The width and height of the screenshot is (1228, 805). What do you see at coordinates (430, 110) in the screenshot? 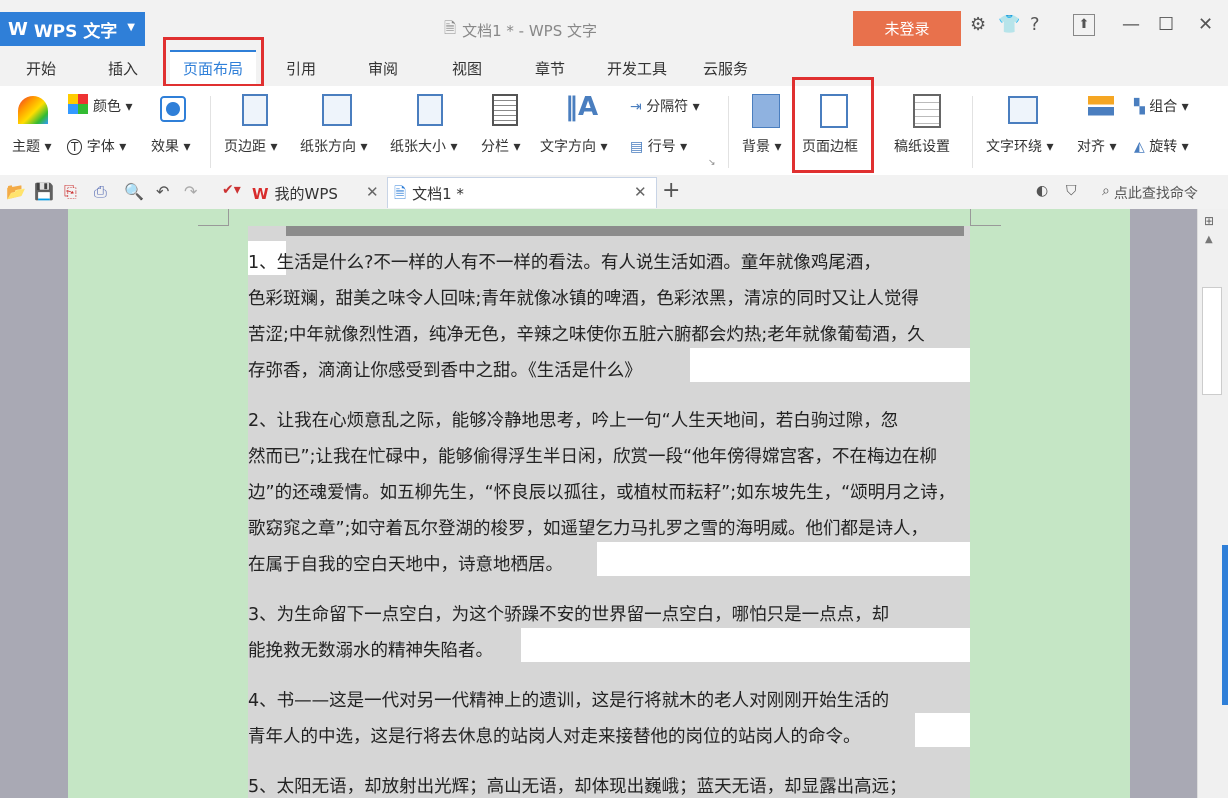
I see `page-size-icon` at bounding box center [430, 110].